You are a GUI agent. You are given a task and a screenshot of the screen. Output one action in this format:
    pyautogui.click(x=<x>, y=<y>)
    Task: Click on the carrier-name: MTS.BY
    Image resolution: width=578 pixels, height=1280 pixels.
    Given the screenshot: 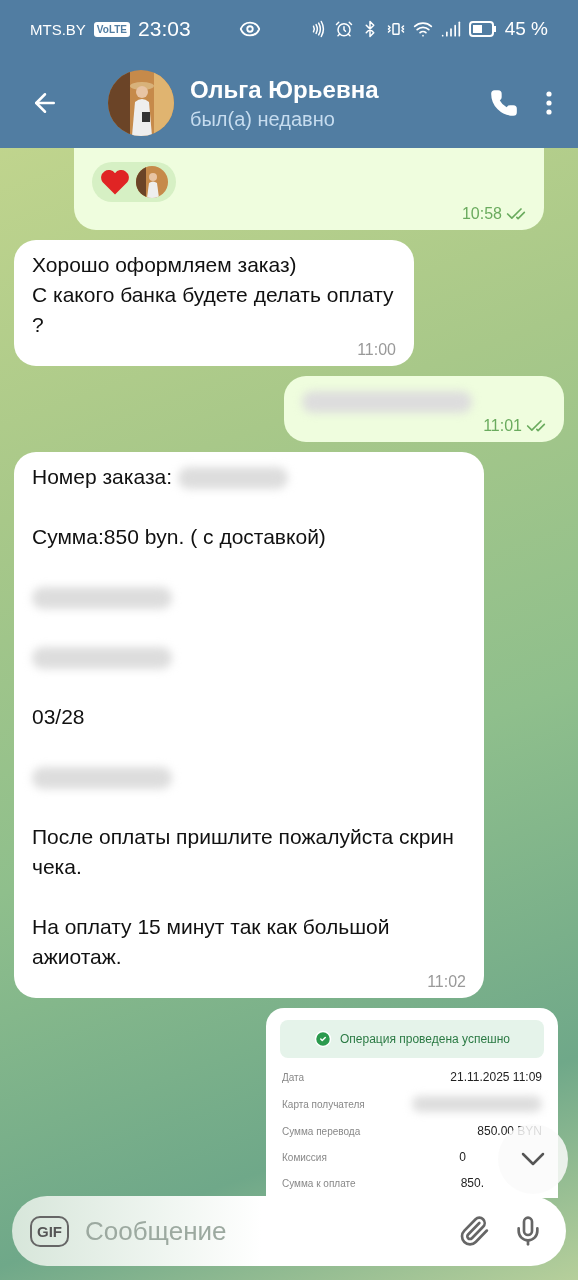 What is the action you would take?
    pyautogui.click(x=58, y=29)
    